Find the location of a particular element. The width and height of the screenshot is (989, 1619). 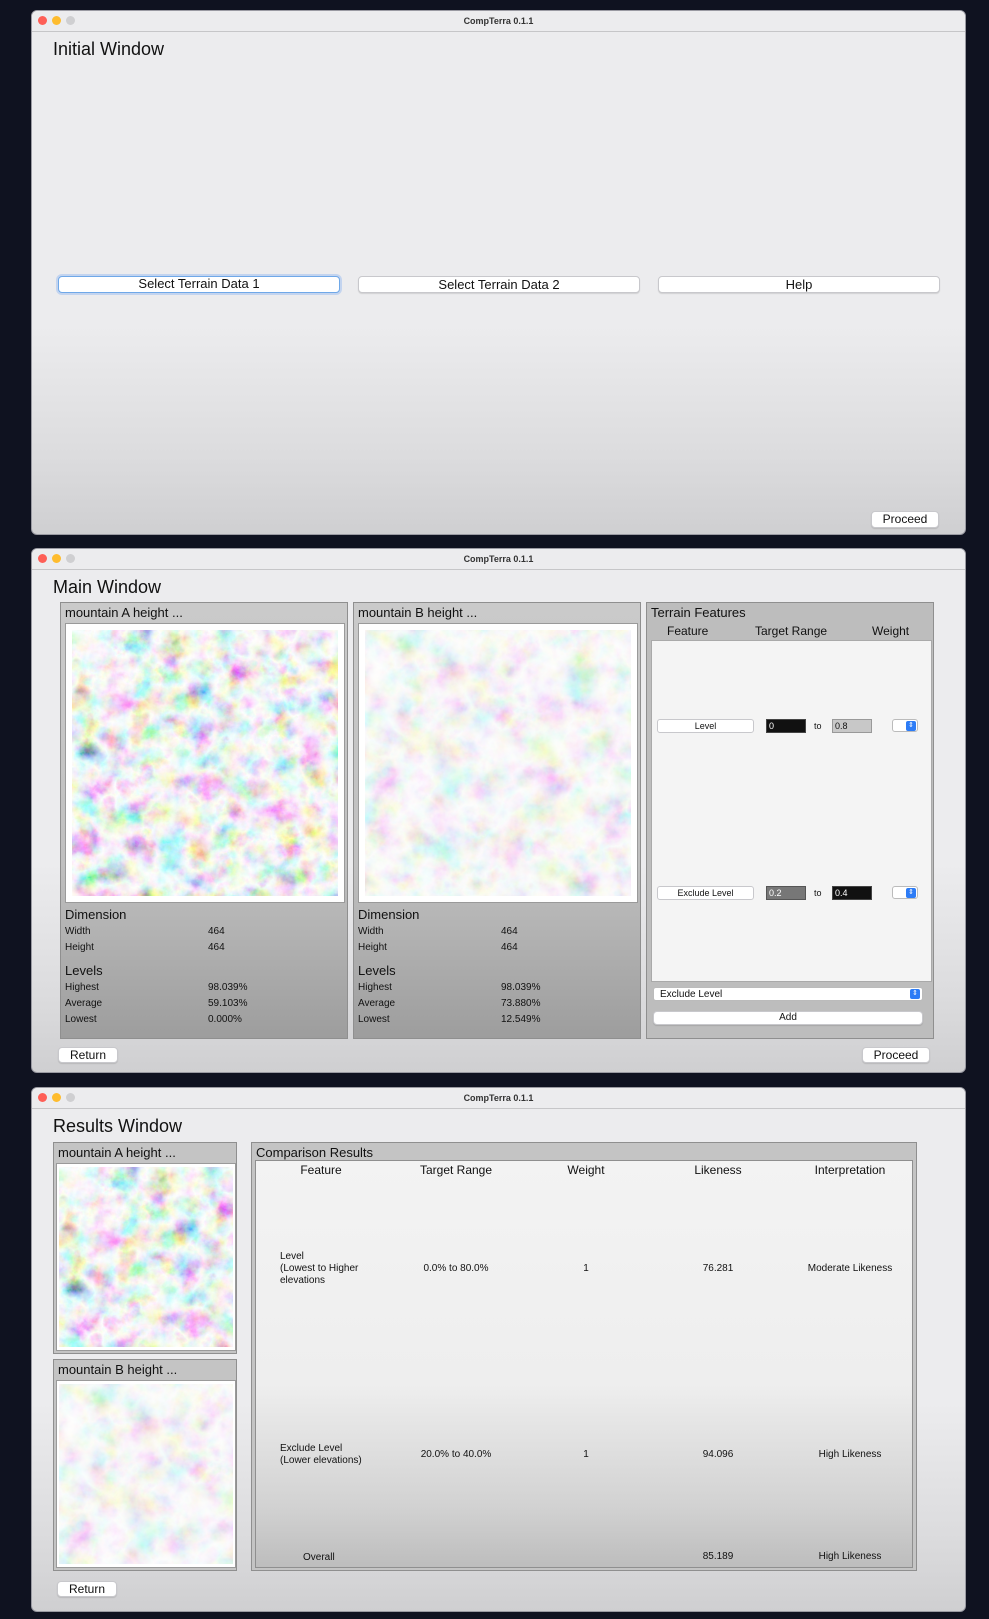

feature-level-button: Level is located at coordinates (705, 726).